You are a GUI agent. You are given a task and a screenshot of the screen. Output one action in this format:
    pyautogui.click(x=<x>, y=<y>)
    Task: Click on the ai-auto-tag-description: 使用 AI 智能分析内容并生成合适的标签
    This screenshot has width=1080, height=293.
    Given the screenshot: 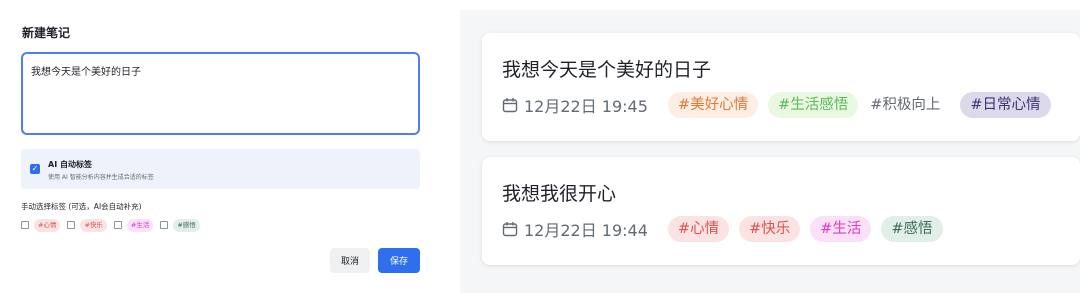 What is the action you would take?
    pyautogui.click(x=101, y=177)
    